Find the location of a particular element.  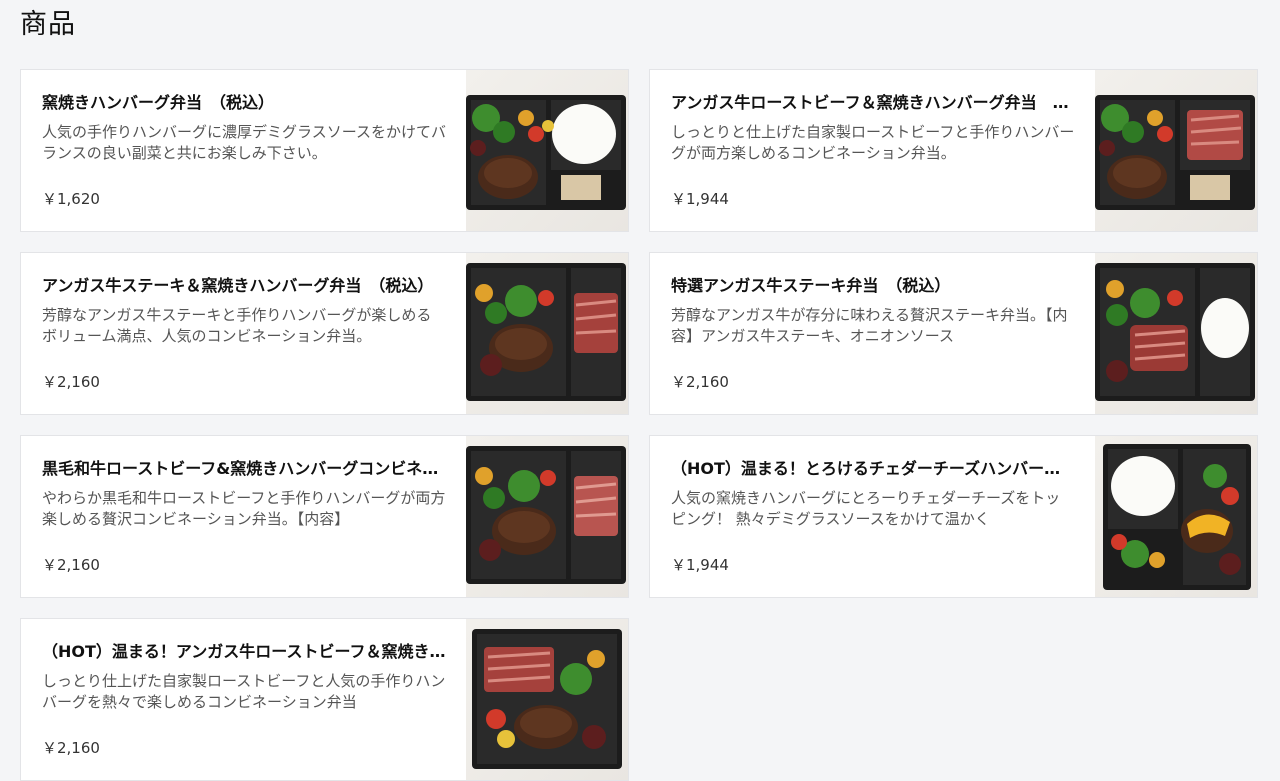

product-title: 黒毛和牛ローストビーフ&窯焼きハンバーグコンビネーション弁当 is located at coordinates (244, 468).